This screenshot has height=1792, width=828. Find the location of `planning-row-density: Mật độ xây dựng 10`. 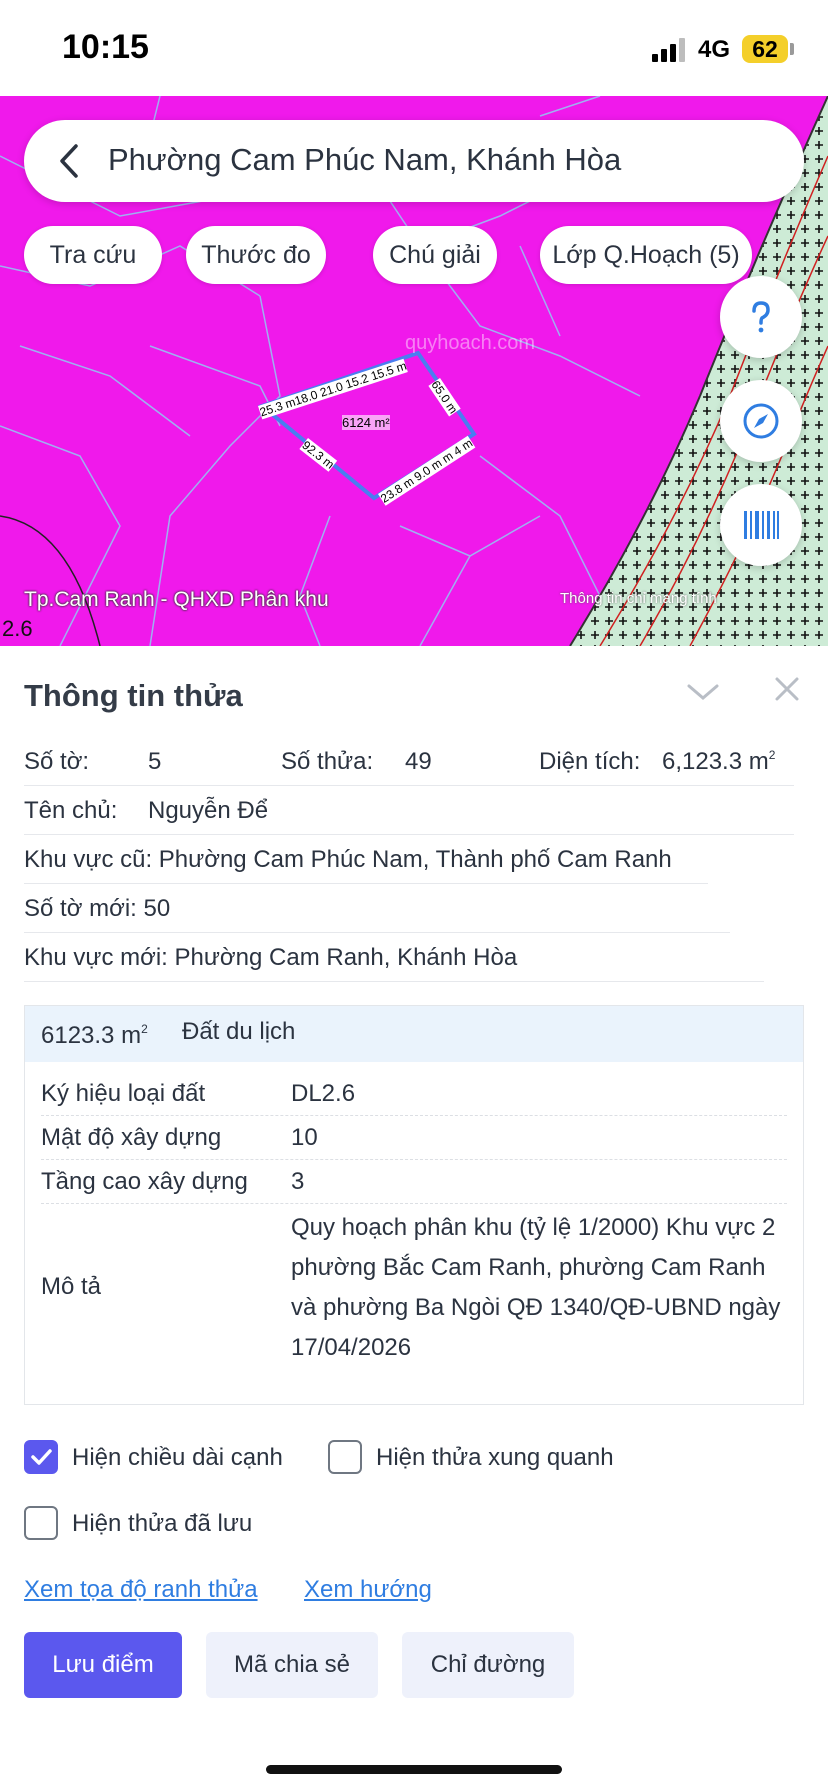

planning-row-density: Mật độ xây dựng 10 is located at coordinates (414, 1138).